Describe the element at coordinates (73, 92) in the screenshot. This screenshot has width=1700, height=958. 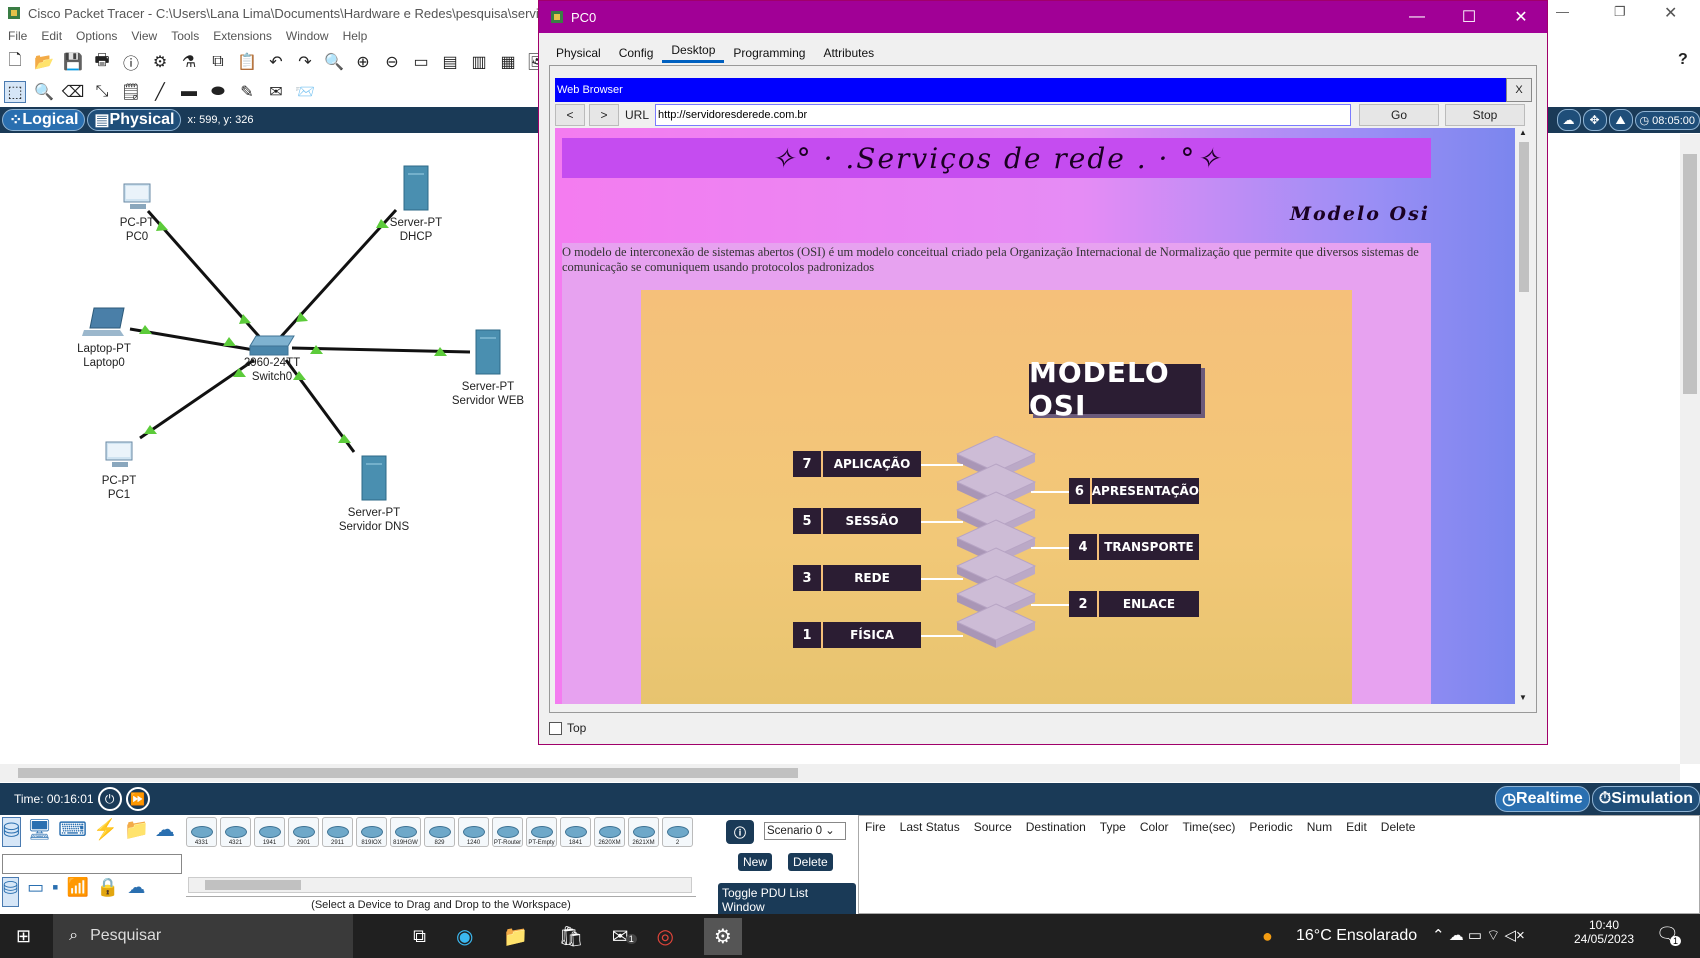
I see `delete-icon: ⌫` at that location.